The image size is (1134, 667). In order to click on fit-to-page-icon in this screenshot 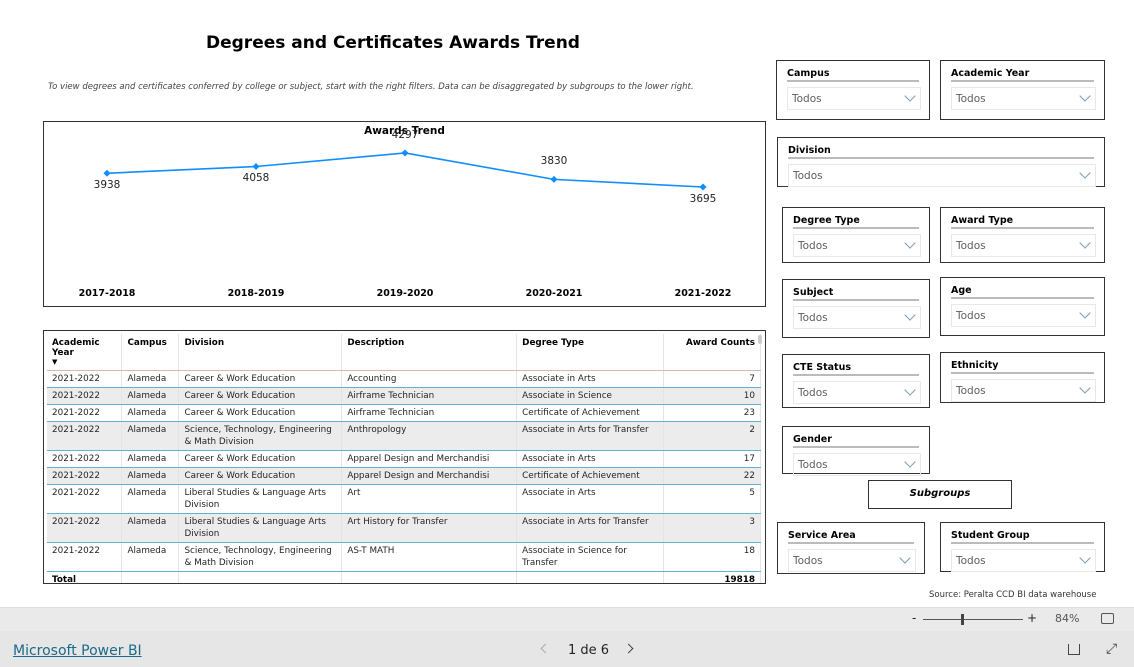, I will do `click(1107, 618)`.